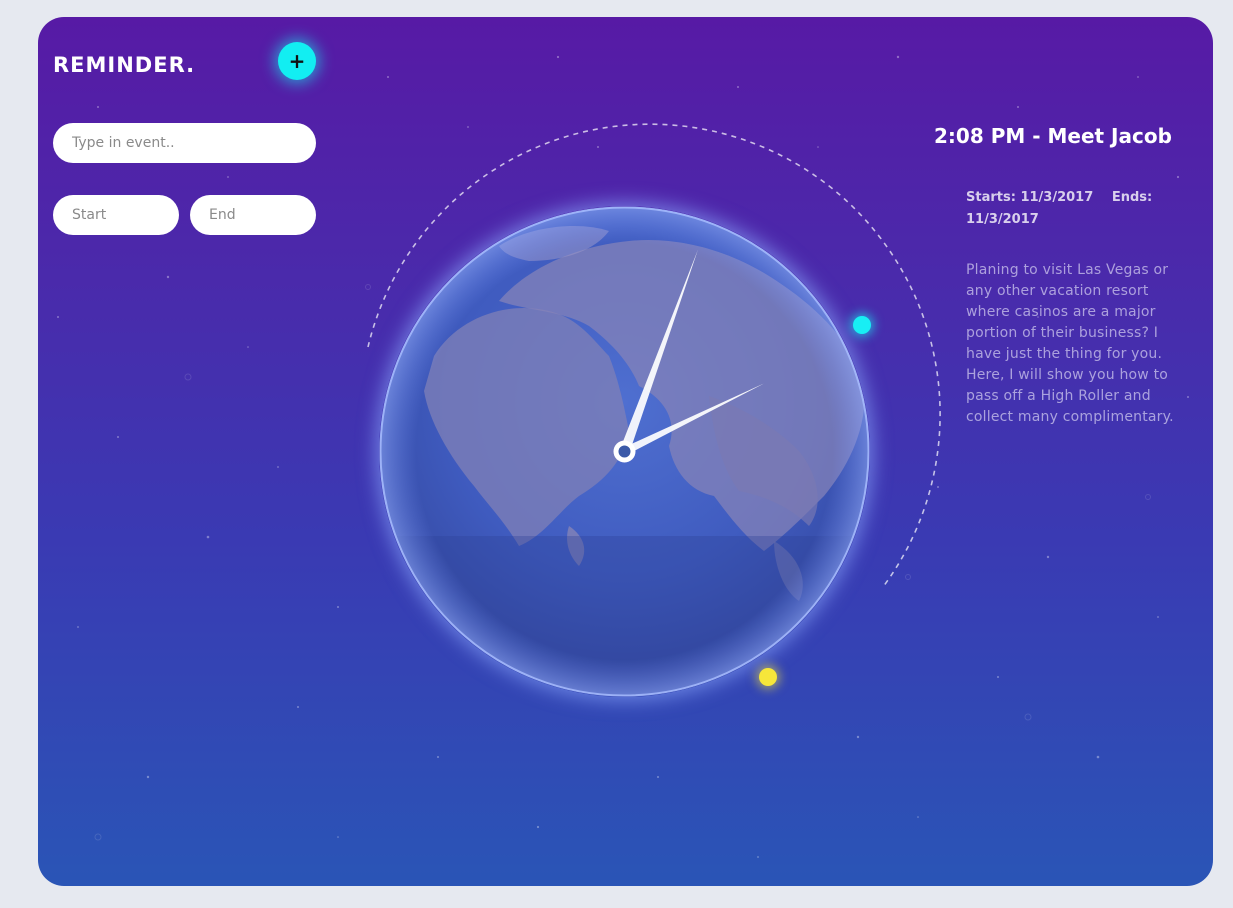 Image resolution: width=1233 pixels, height=908 pixels. What do you see at coordinates (1053, 136) in the screenshot?
I see `event-title: 2:08 PM - Meet Jacob` at bounding box center [1053, 136].